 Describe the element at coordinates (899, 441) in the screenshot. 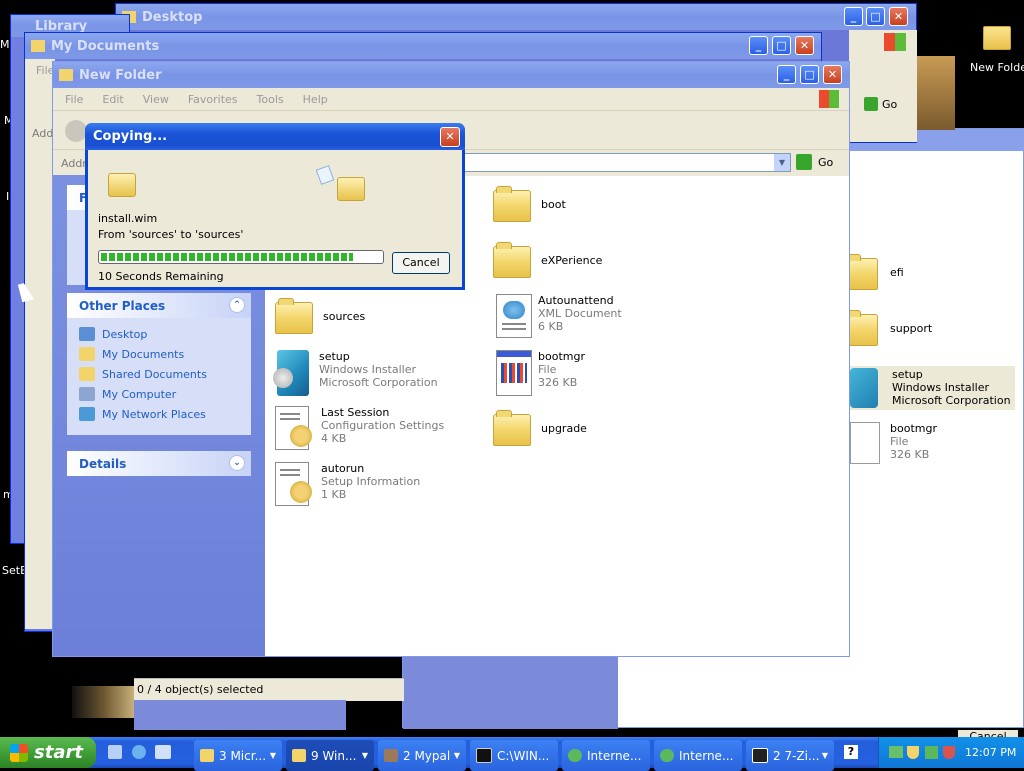

I see `item-type: File` at that location.